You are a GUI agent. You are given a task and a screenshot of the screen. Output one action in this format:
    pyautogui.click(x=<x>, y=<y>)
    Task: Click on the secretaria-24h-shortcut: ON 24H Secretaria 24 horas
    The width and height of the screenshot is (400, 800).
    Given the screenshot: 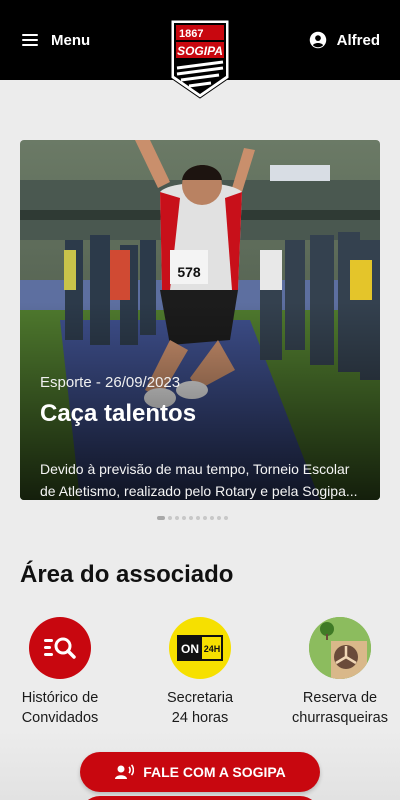 What is the action you would take?
    pyautogui.click(x=200, y=672)
    